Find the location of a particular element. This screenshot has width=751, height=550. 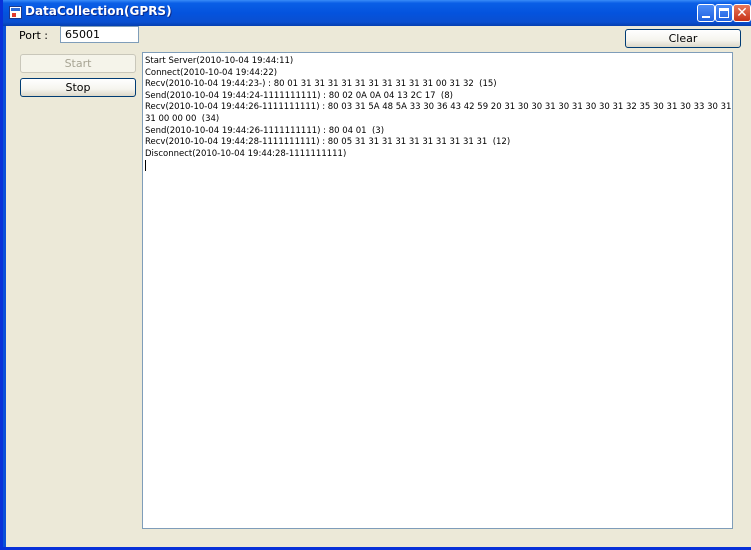

text-caret is located at coordinates (145, 166).